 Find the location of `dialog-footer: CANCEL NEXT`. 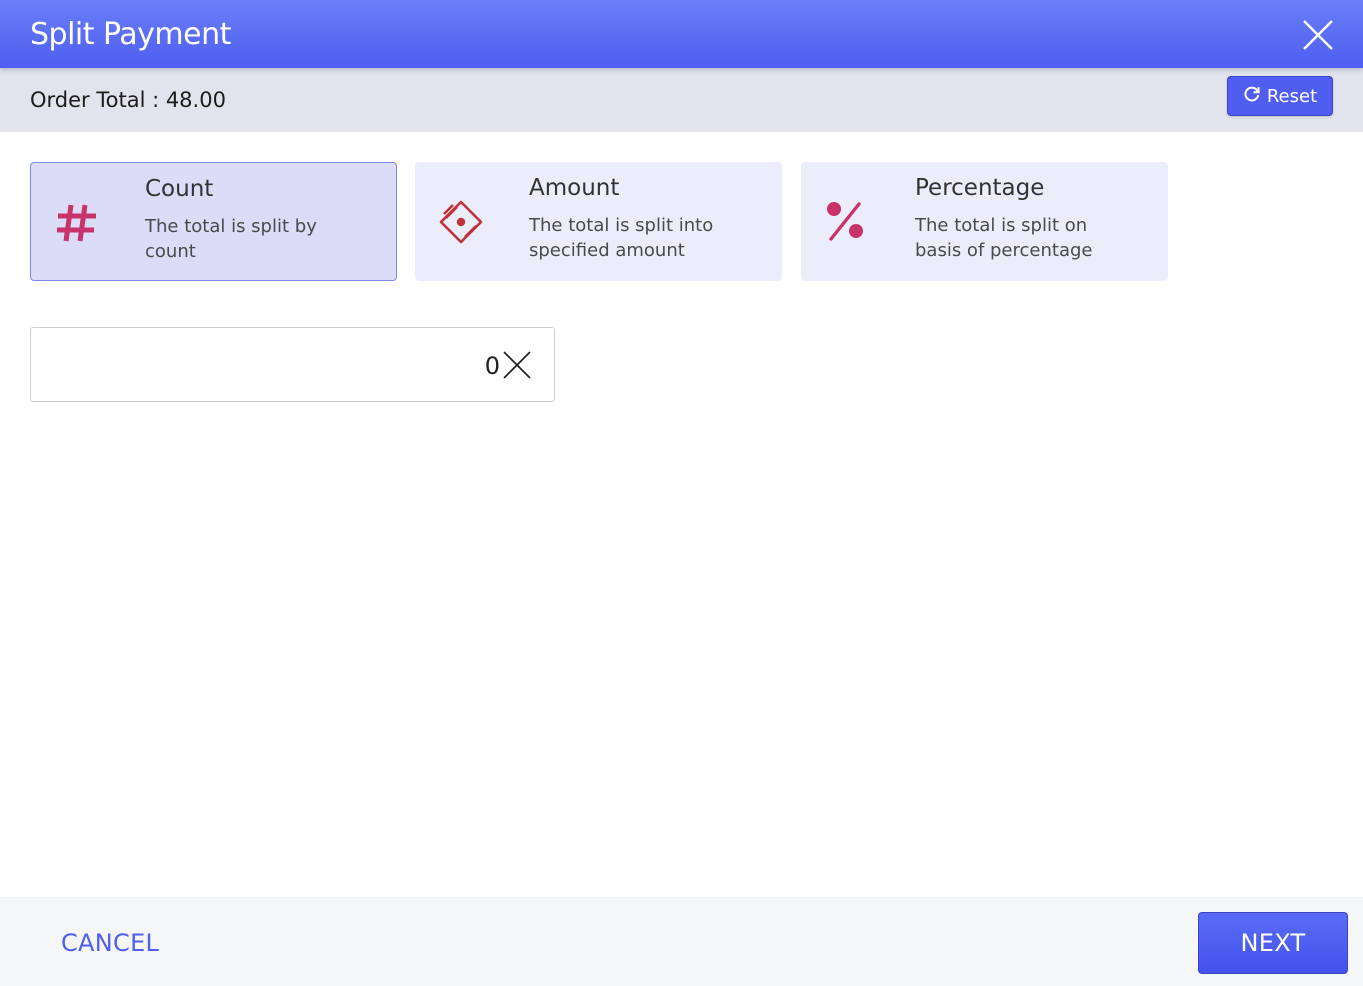

dialog-footer: CANCEL NEXT is located at coordinates (681, 941).